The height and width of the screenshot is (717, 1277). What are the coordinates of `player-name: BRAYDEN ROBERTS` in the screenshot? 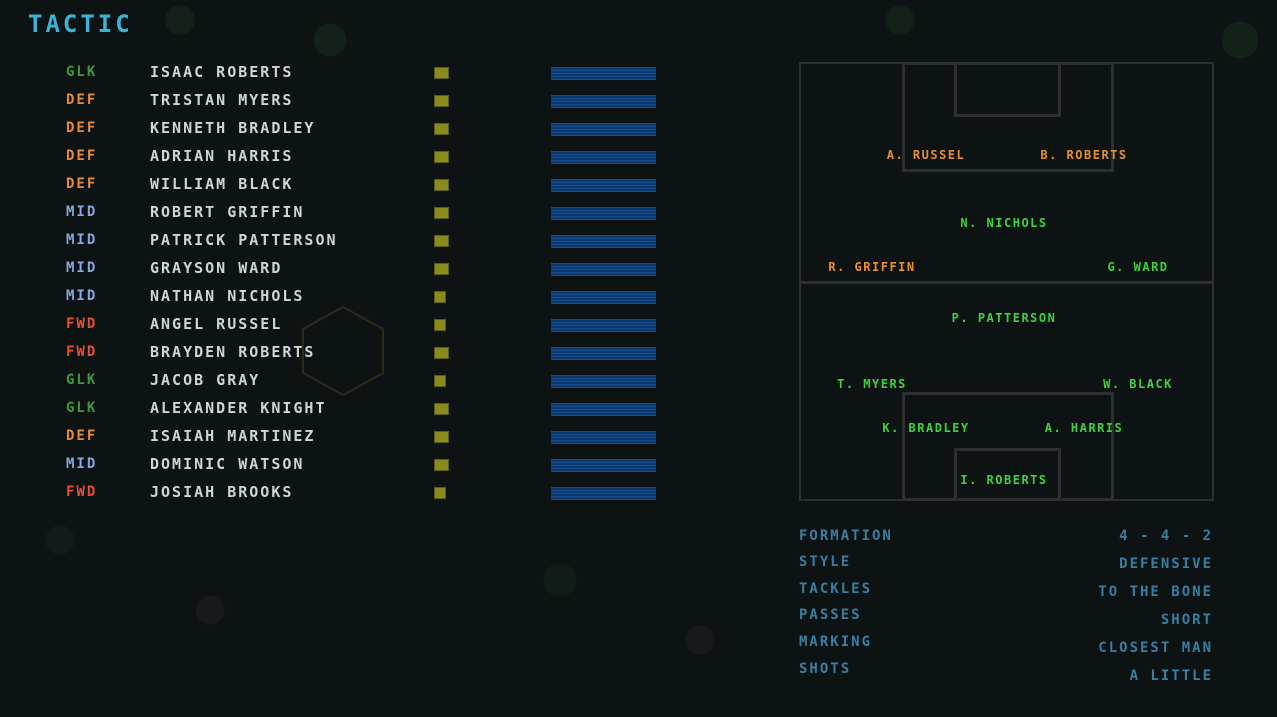 It's located at (232, 352).